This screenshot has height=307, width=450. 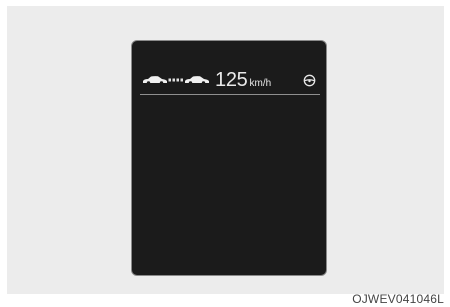 I want to click on set-speed-unit: km/h, so click(x=260, y=83).